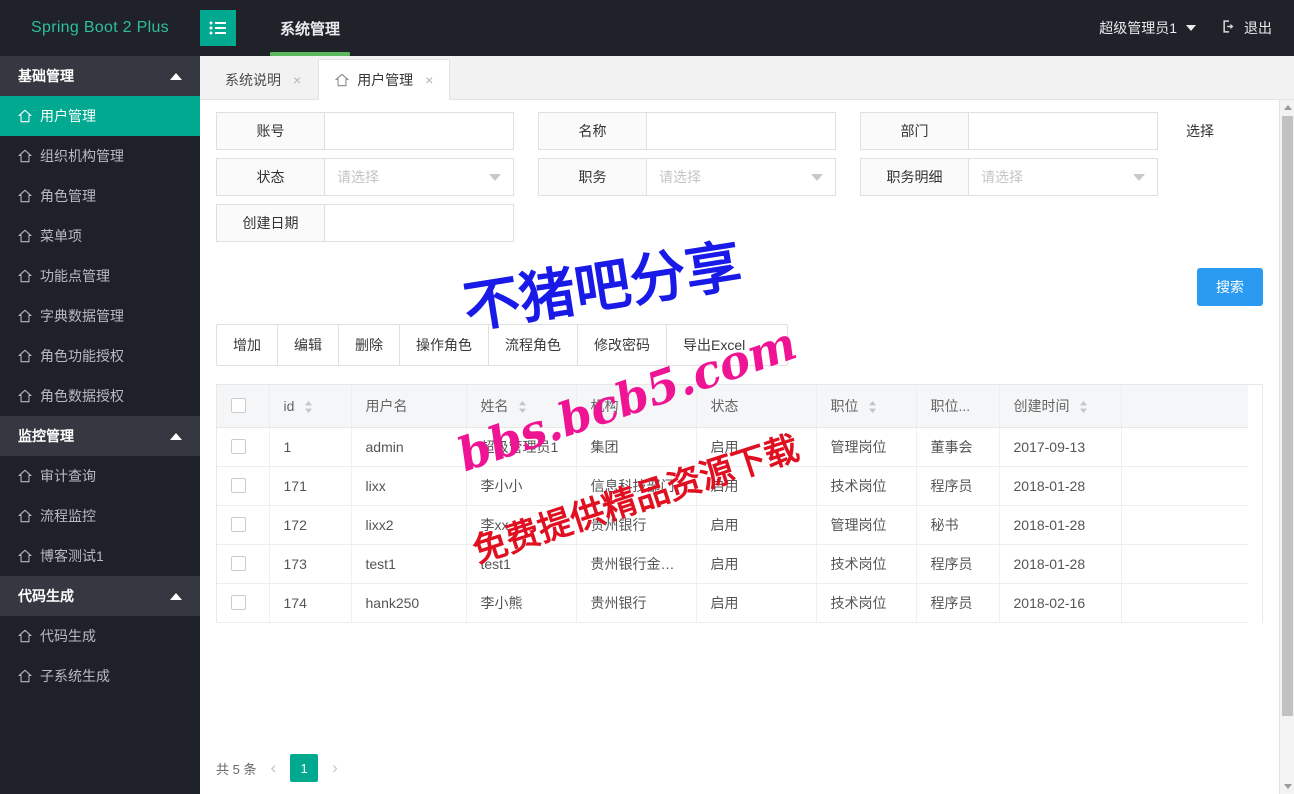 This screenshot has height=794, width=1294. I want to click on field-label: 状态, so click(271, 177).